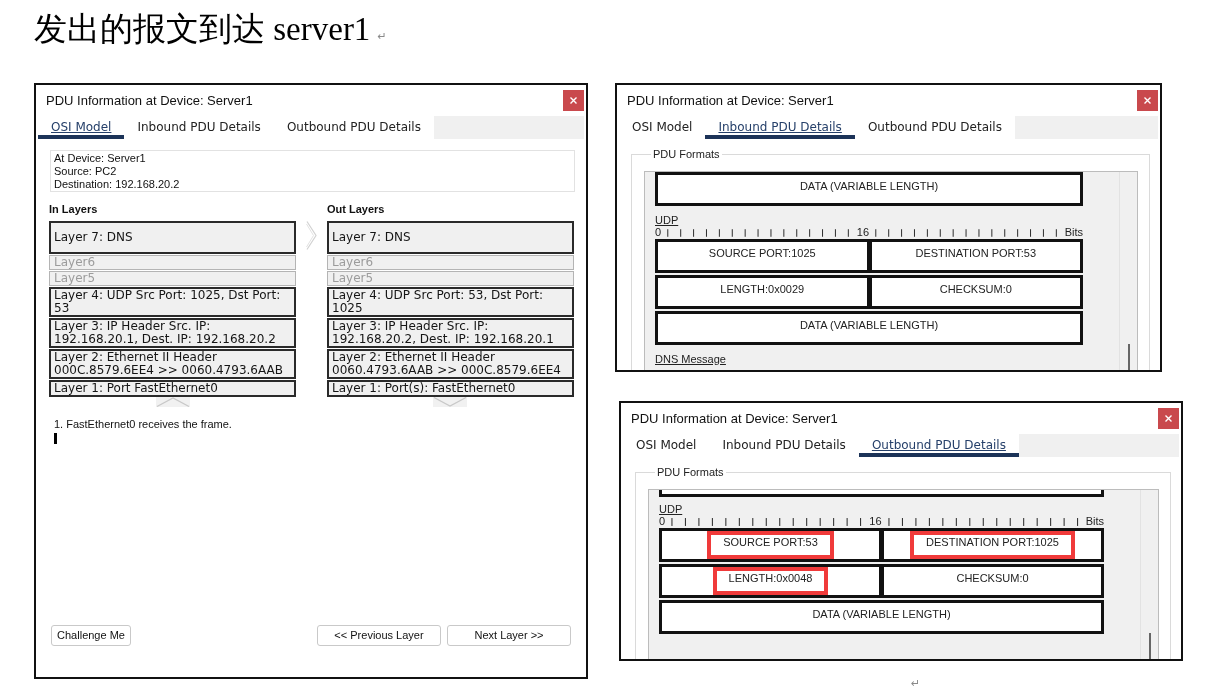  What do you see at coordinates (450, 302) in the screenshot?
I see `layer-button: Layer 4: UDP Src Port: 53, Dst Port: 1025` at bounding box center [450, 302].